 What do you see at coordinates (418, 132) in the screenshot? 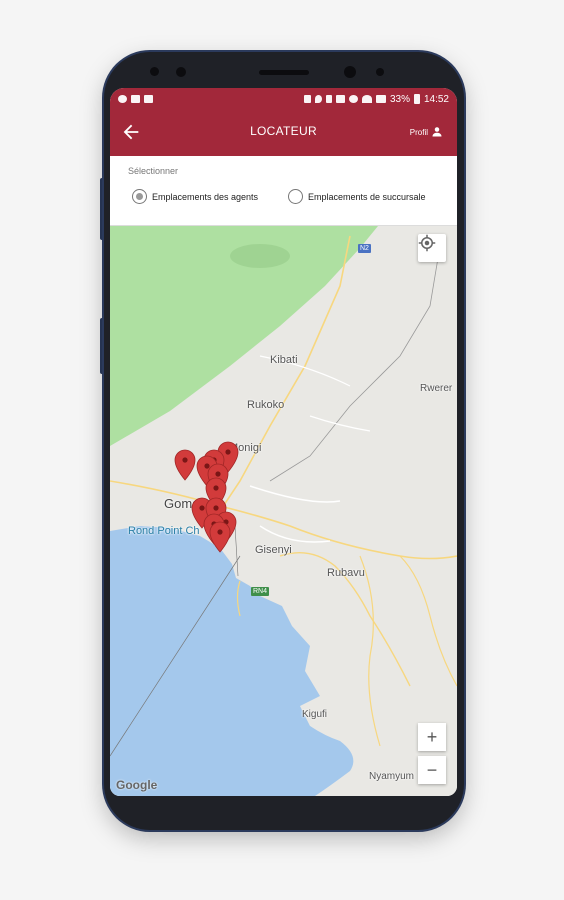
I see `profile-label: Profil` at bounding box center [418, 132].